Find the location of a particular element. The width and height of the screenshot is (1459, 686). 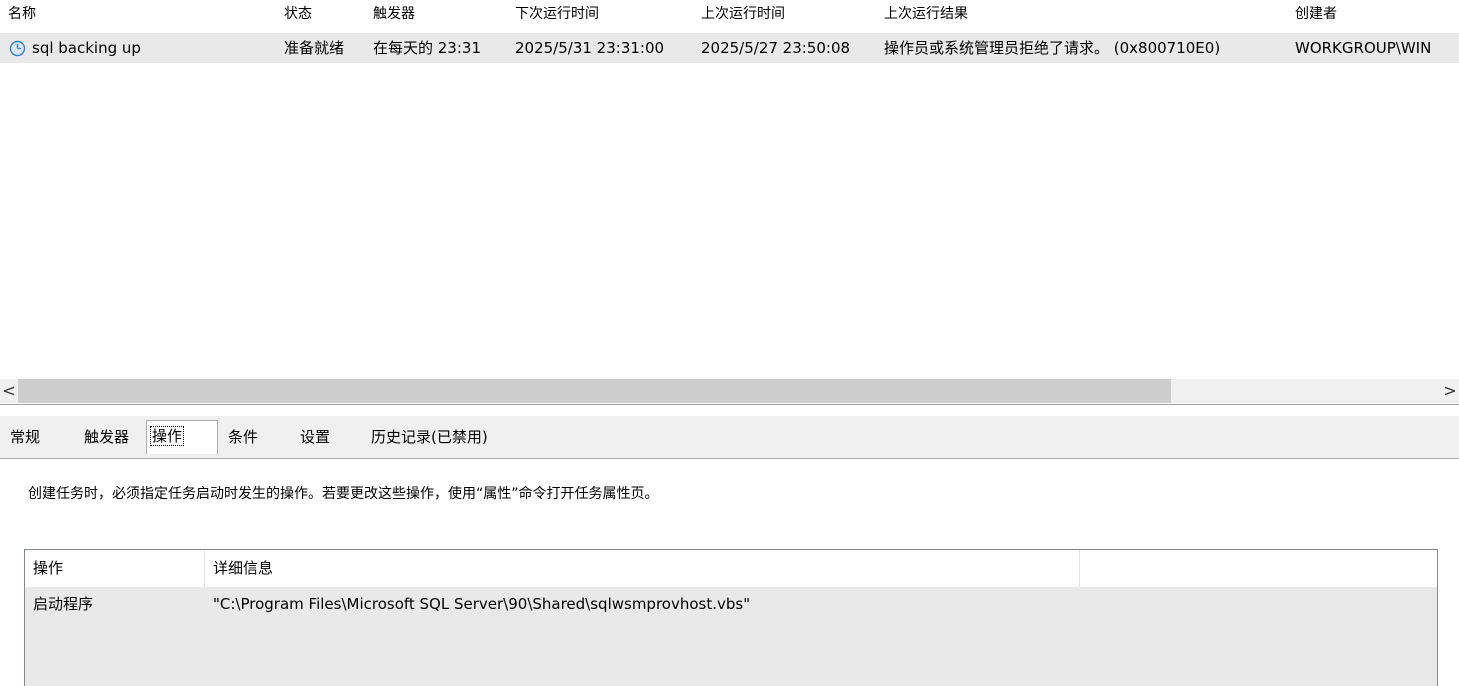

tab-actions: 操作 is located at coordinates (182, 437).